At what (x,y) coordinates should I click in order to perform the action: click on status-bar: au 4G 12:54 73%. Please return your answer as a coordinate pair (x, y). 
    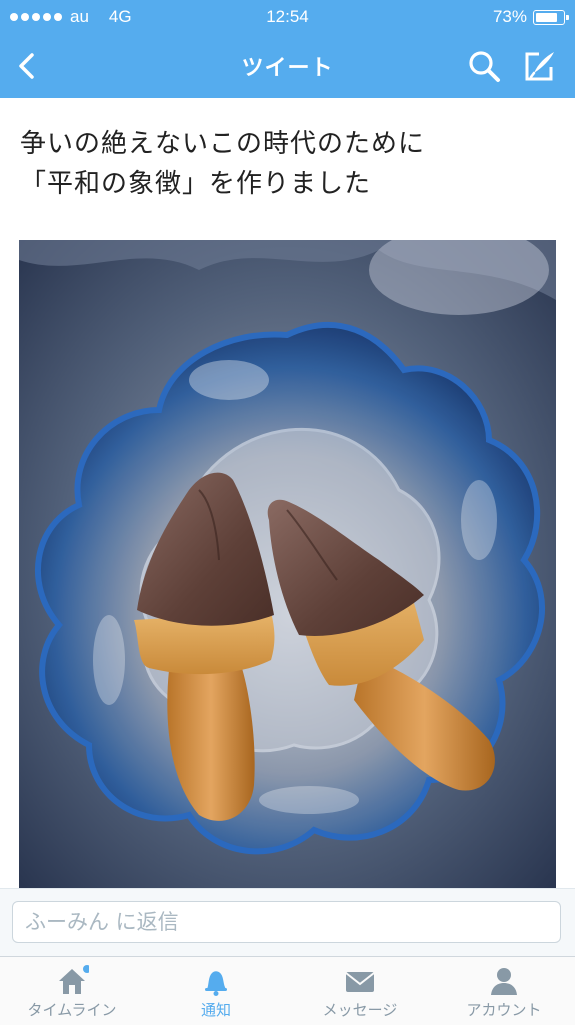
    Looking at the image, I should click on (287, 17).